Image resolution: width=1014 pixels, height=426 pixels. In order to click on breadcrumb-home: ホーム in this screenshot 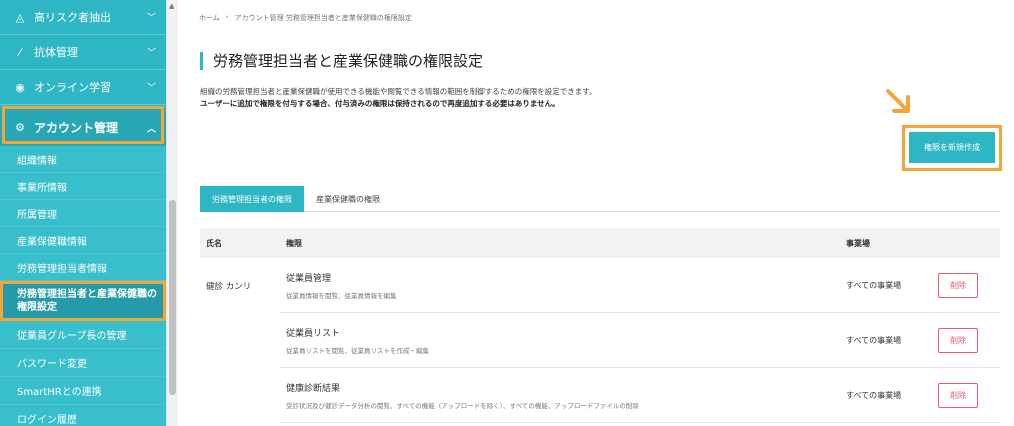, I will do `click(209, 18)`.